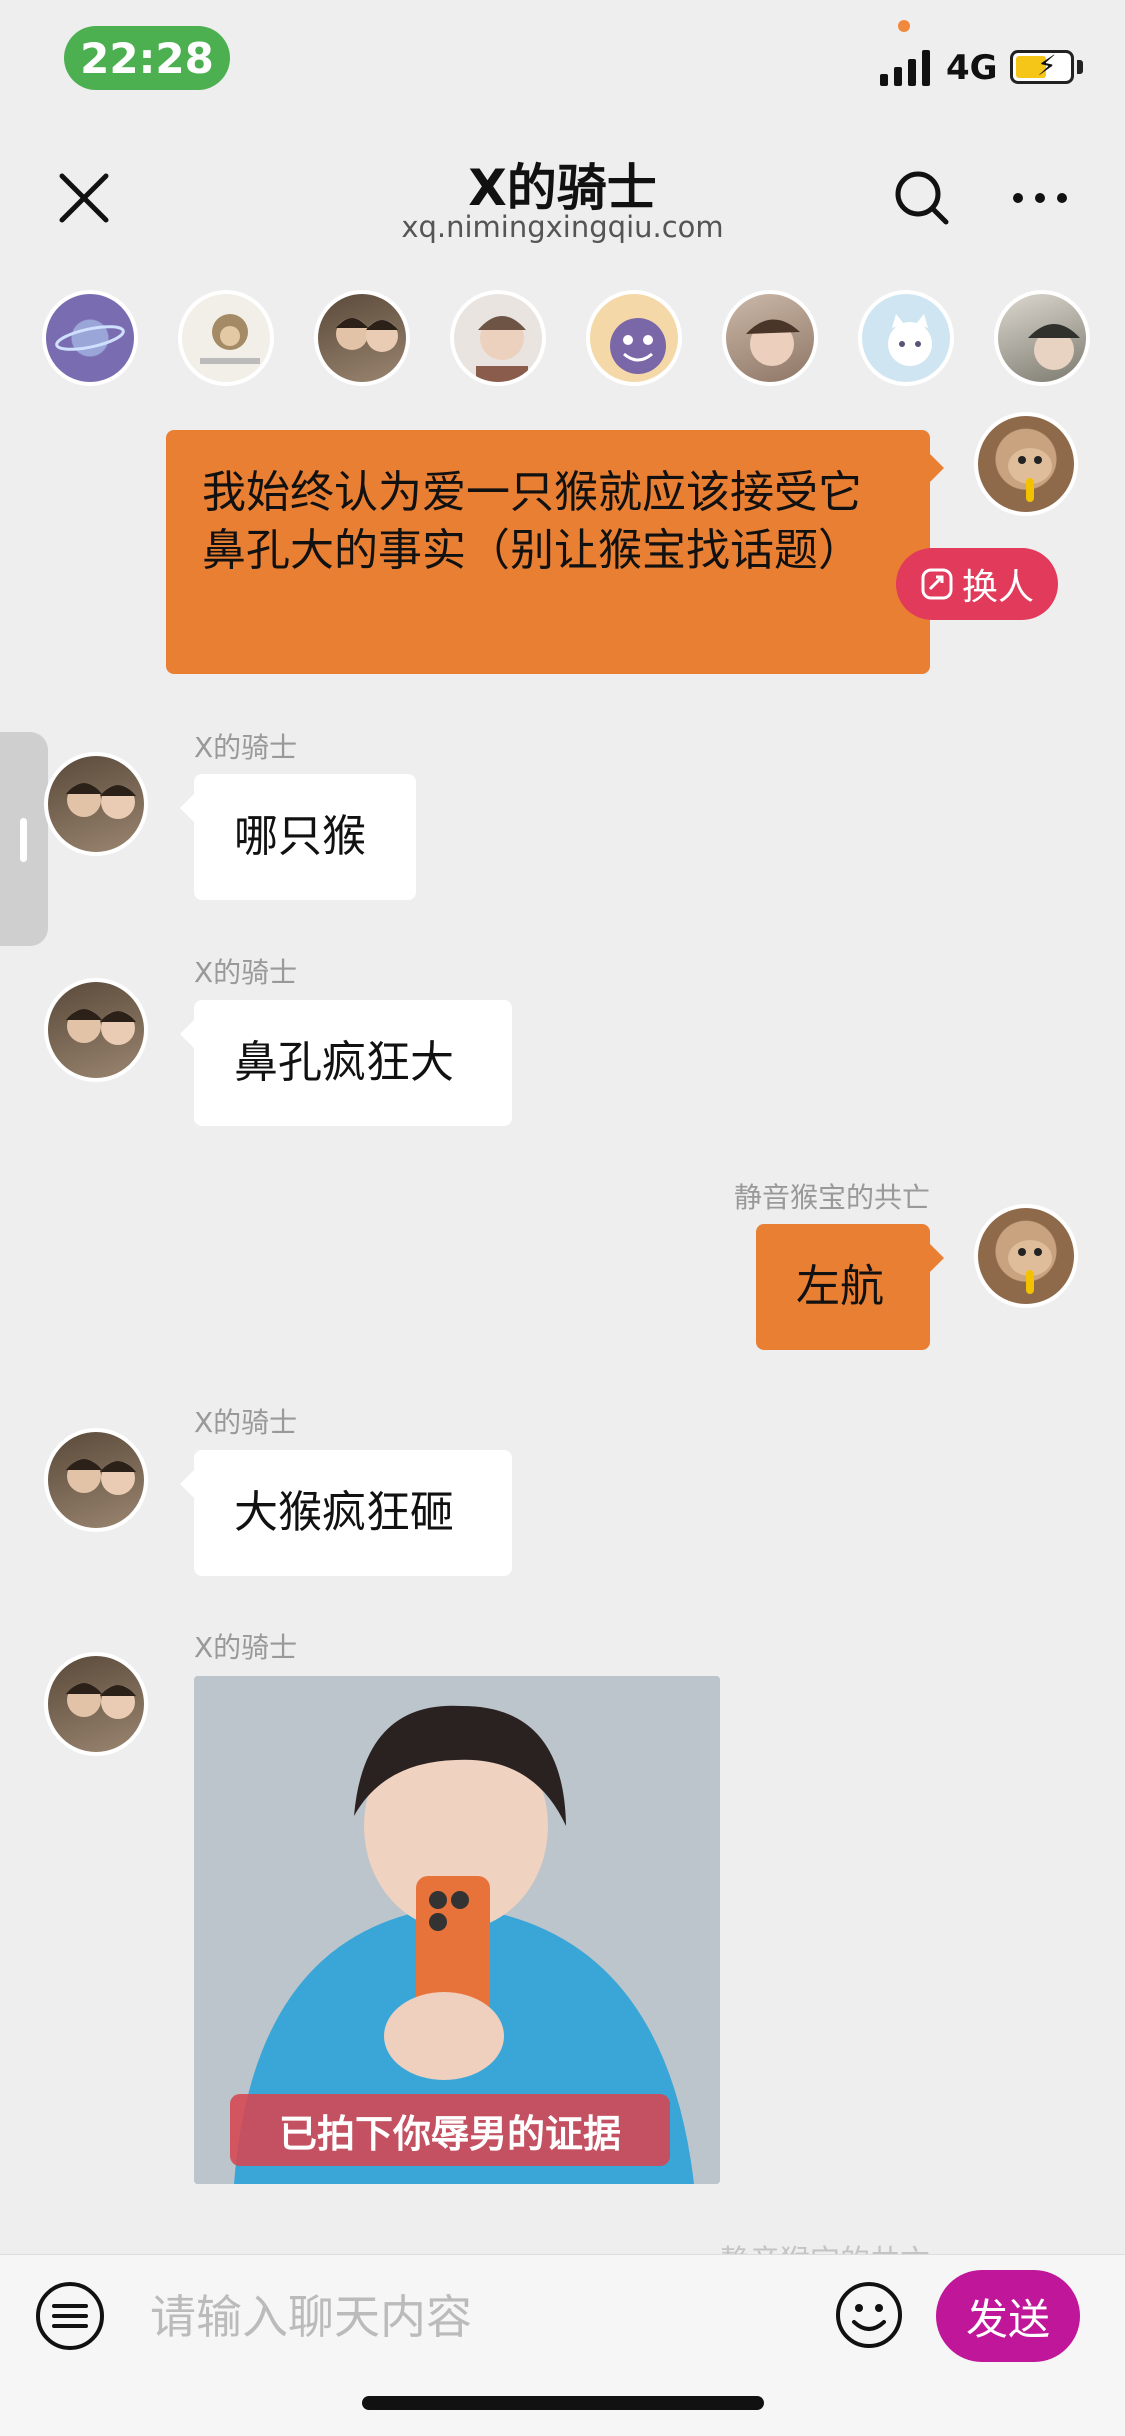 This screenshot has height=2436, width=1125. Describe the element at coordinates (90, 338) in the screenshot. I see `planet-avatar` at that location.